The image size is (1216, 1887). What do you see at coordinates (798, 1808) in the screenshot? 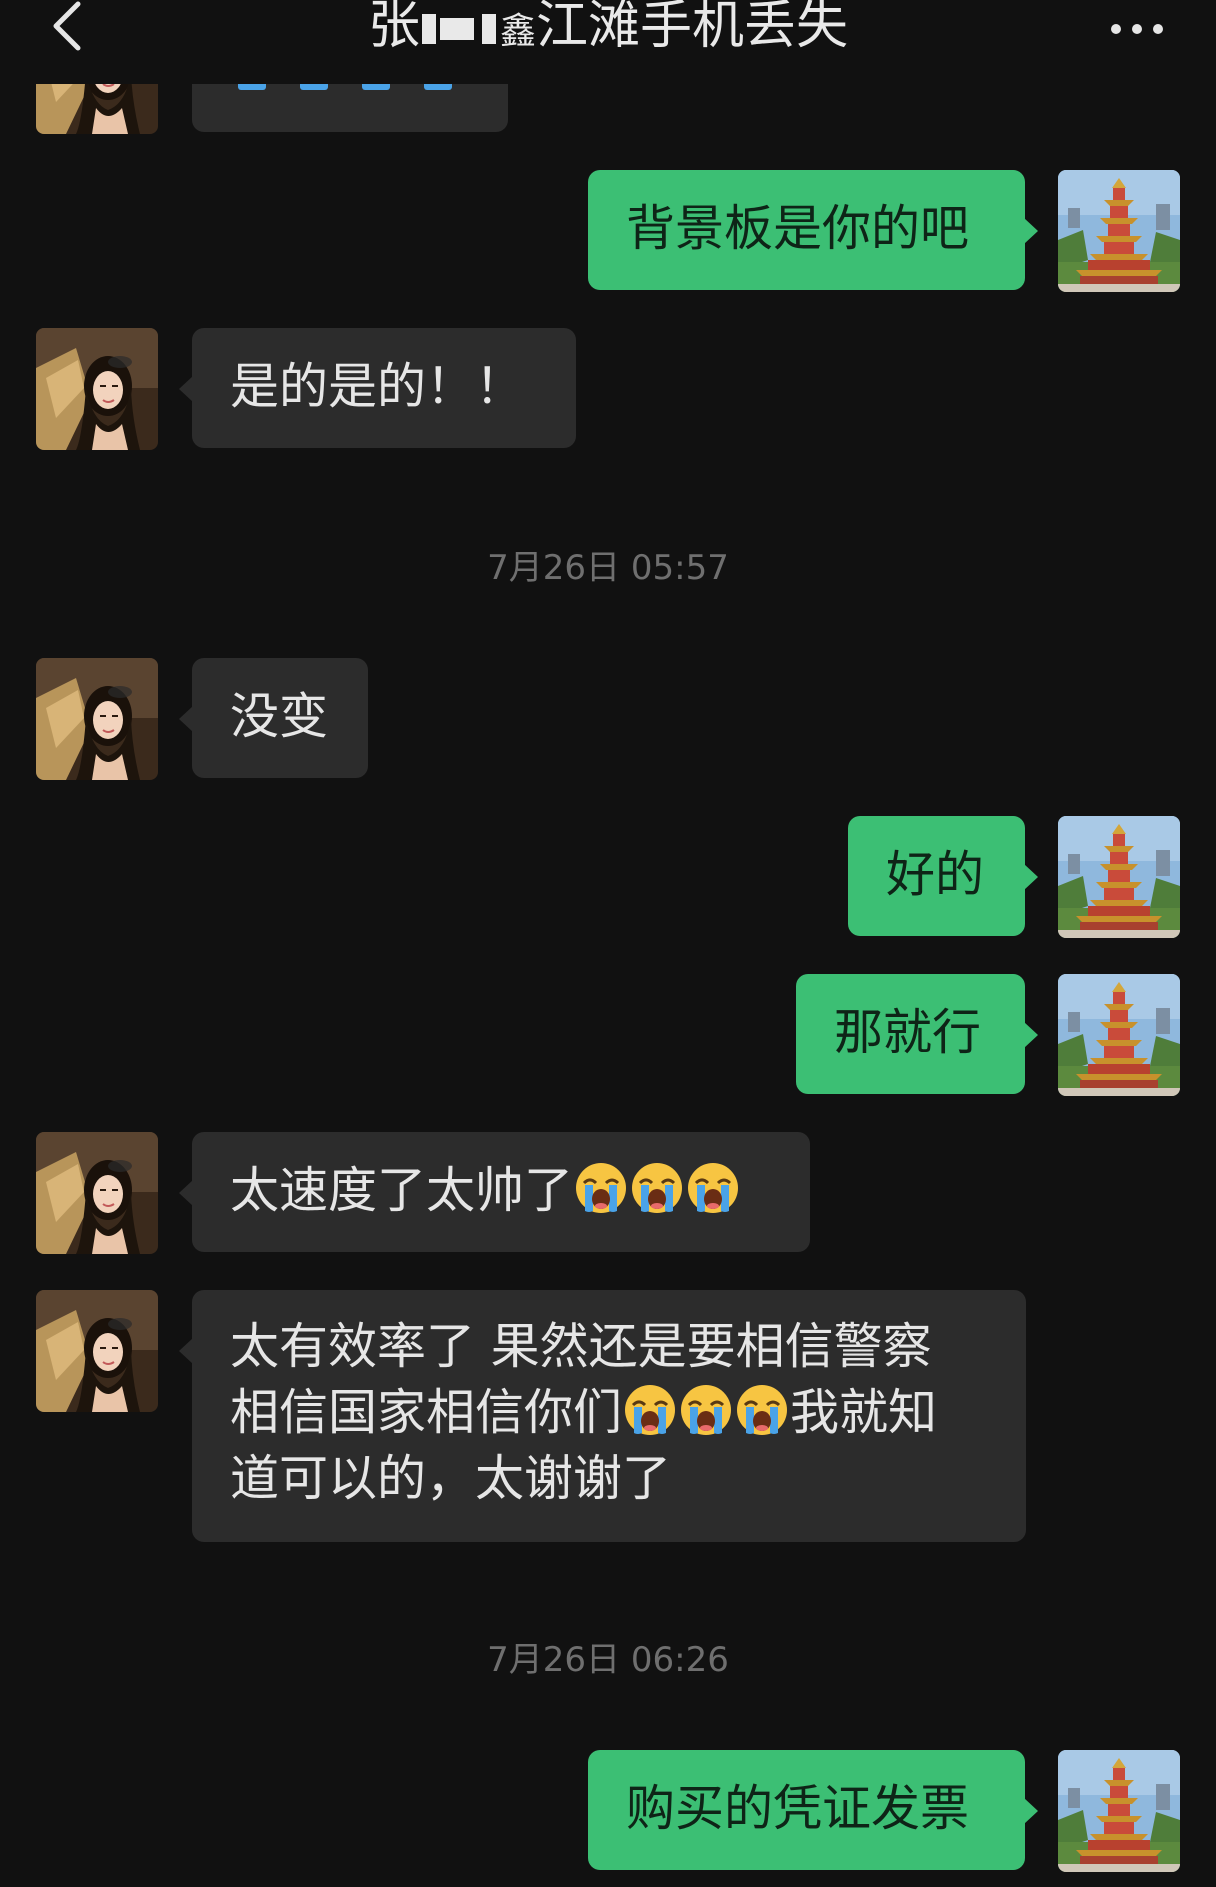
I see `message-text: 购买的凭证发票` at bounding box center [798, 1808].